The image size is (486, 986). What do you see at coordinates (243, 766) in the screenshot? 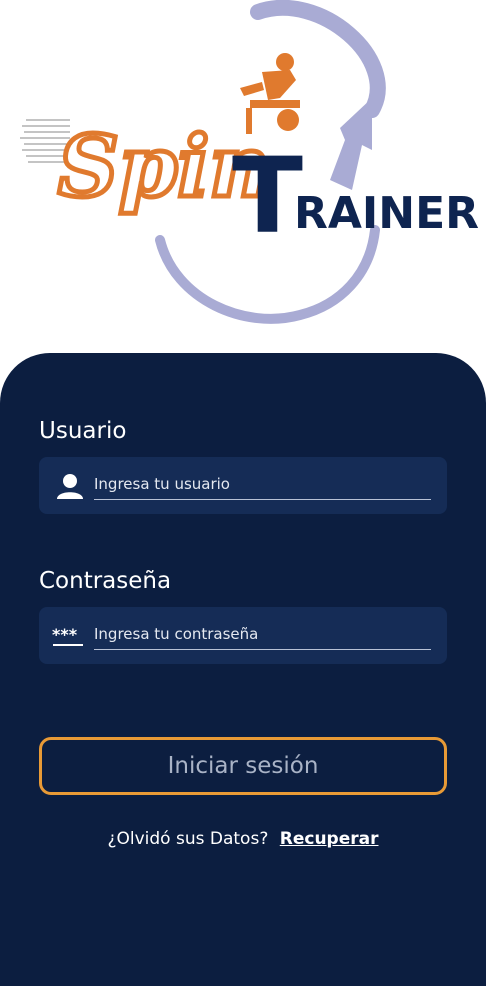
I see `login-button: Iniciar sesión` at bounding box center [243, 766].